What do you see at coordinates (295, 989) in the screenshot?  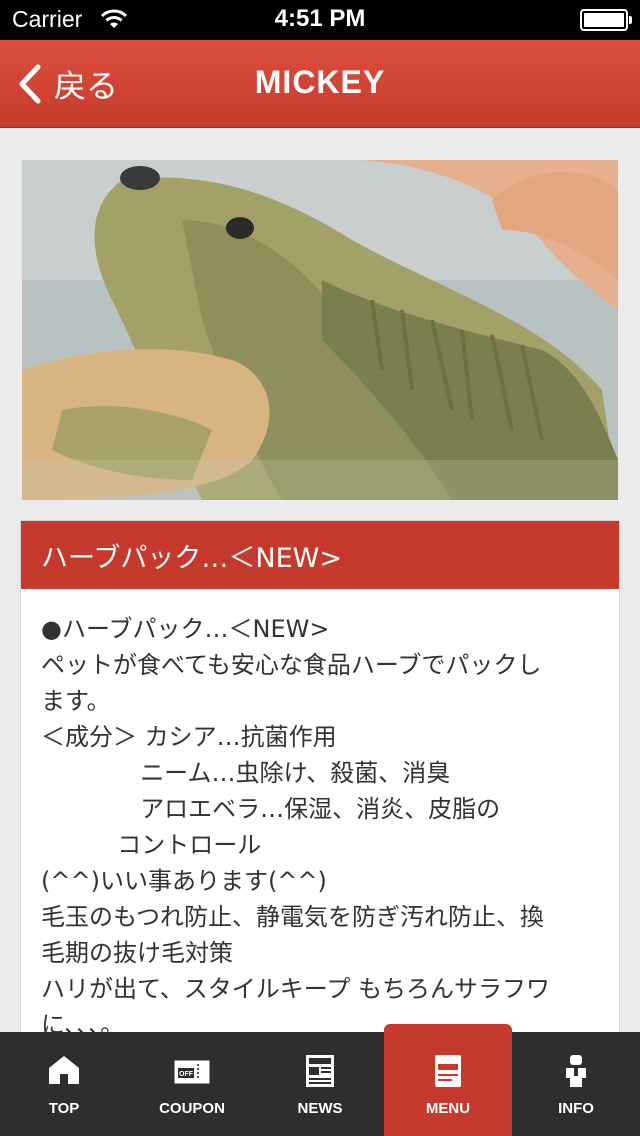 I see `description-line: ハリが出て、スタイルキープ もちろんサラフワ` at bounding box center [295, 989].